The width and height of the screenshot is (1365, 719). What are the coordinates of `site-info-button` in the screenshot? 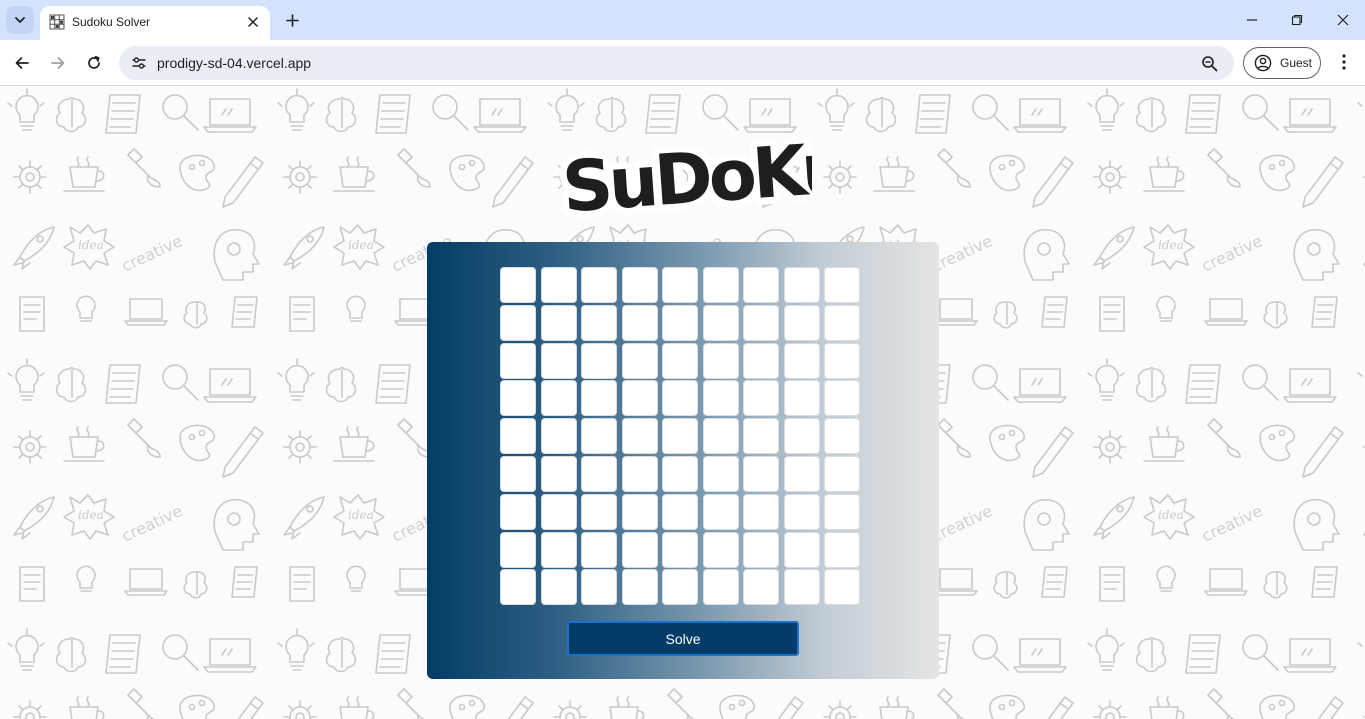 It's located at (139, 63).